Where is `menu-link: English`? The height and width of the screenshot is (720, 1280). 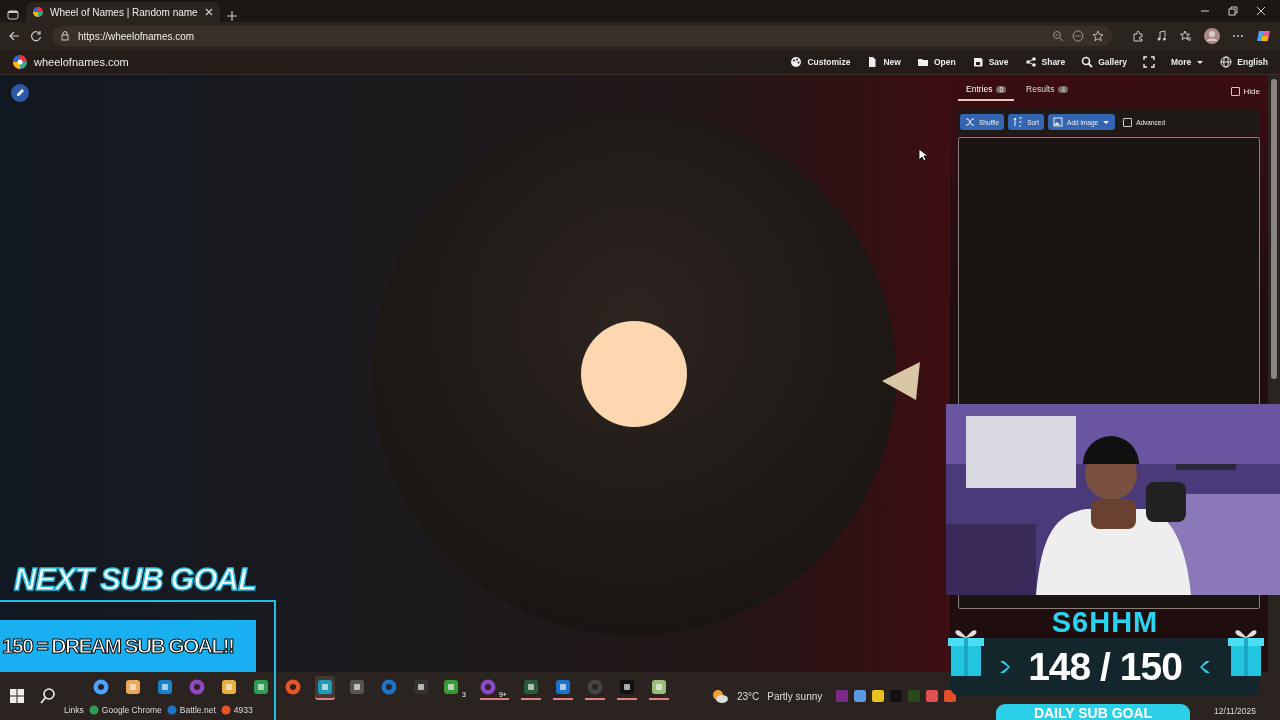
menu-link: English is located at coordinates (1244, 62).